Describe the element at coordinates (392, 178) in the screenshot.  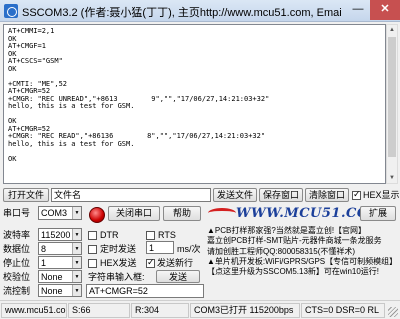
I see `scroll-down-icon: ▼` at that location.